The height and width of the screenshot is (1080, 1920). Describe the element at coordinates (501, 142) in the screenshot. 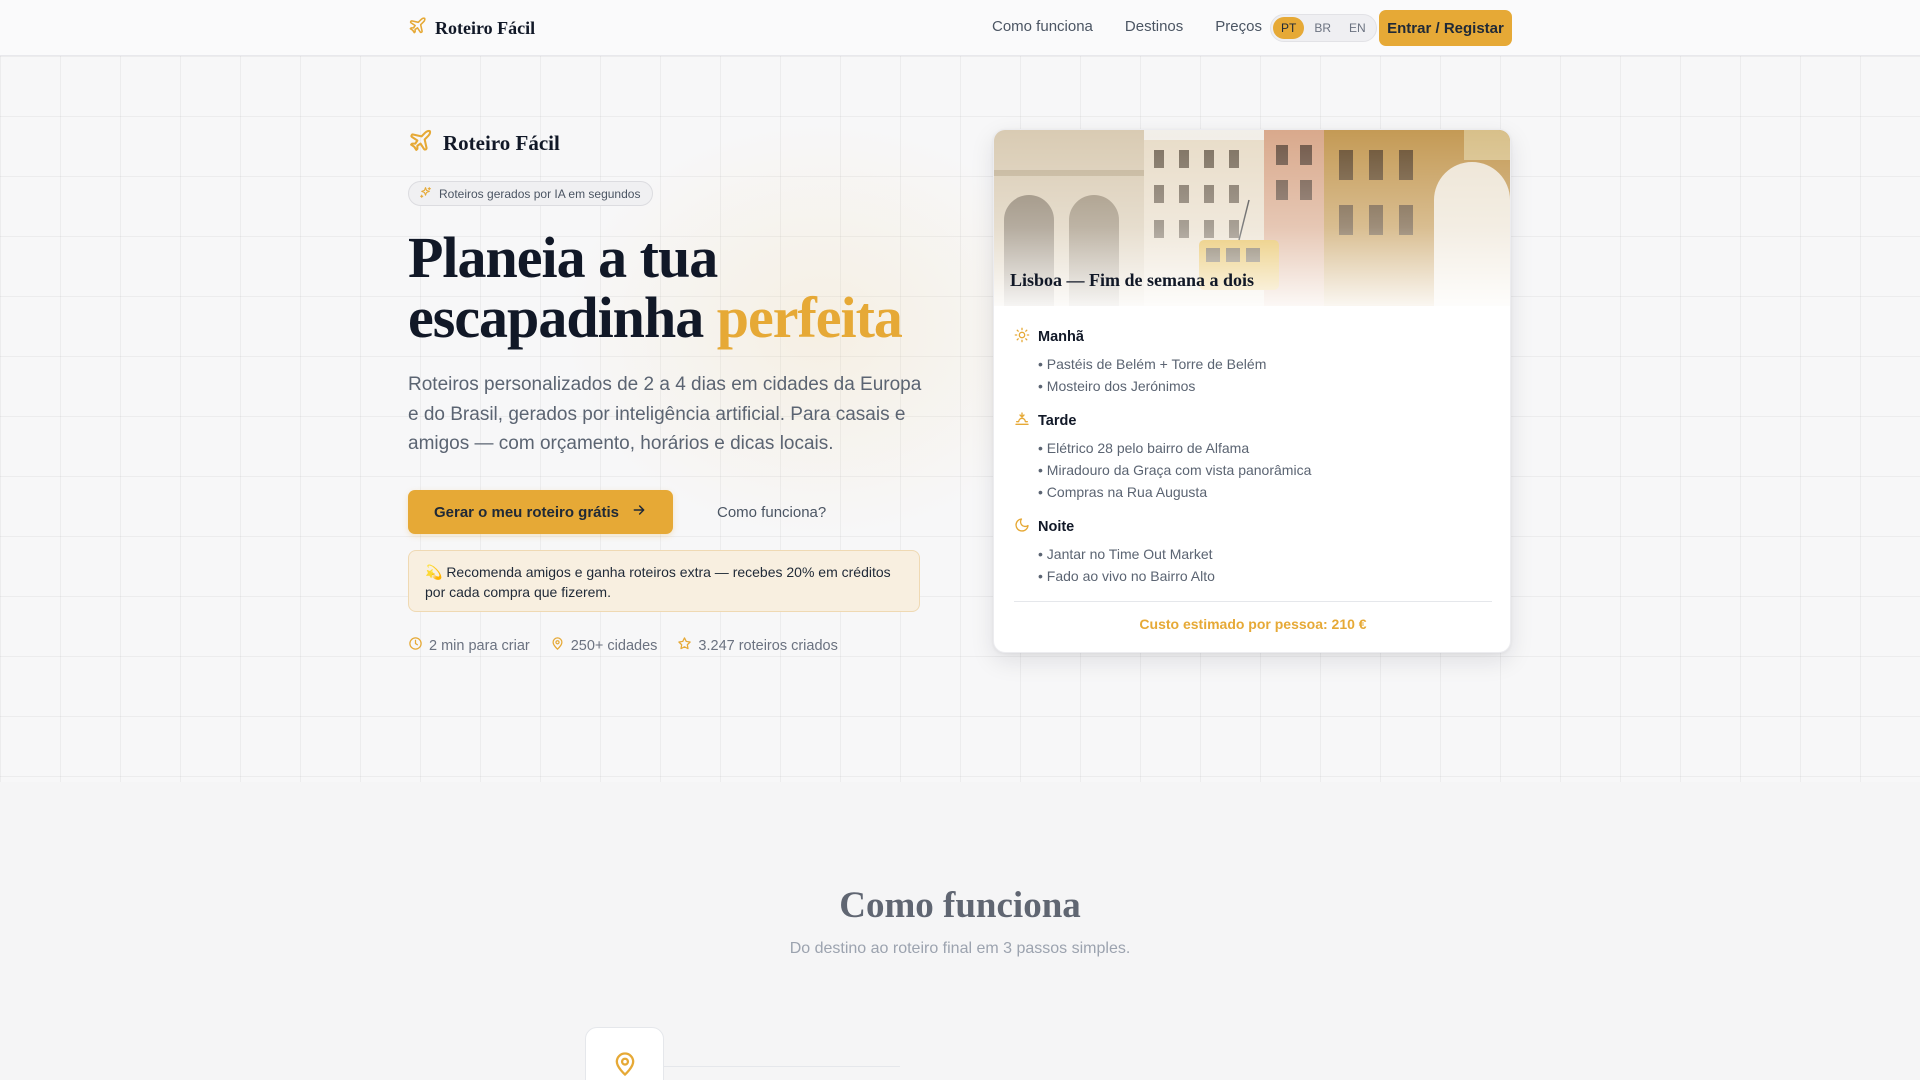

I see `hero-brand-name: Roteiro Fácil` at that location.